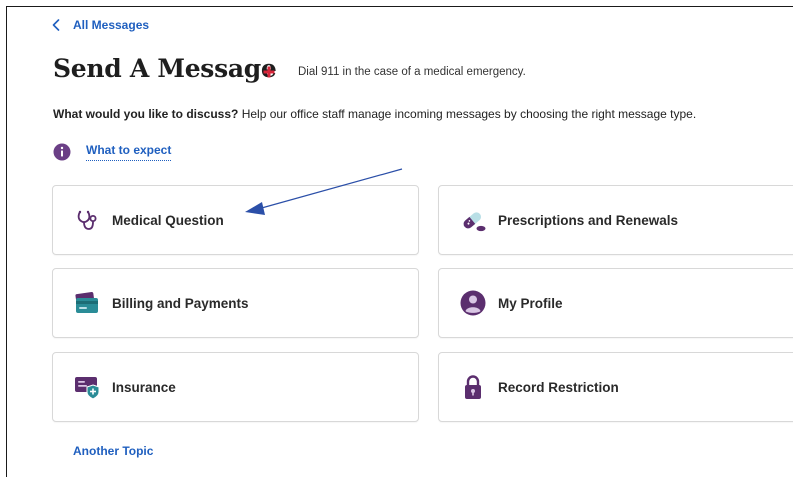 This screenshot has width=793, height=477. I want to click on back-link-all-messages: All Messages, so click(100, 25).